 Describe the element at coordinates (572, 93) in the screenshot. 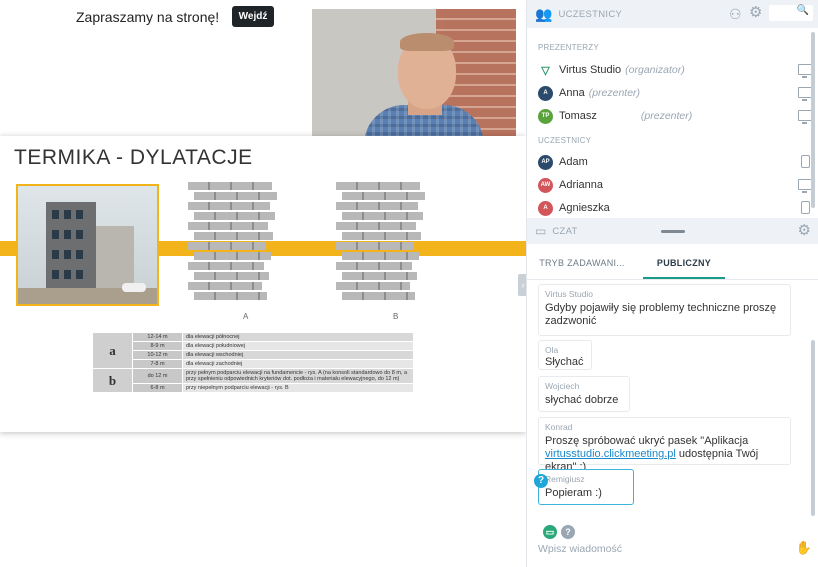

I see `participant-name: Anna` at that location.